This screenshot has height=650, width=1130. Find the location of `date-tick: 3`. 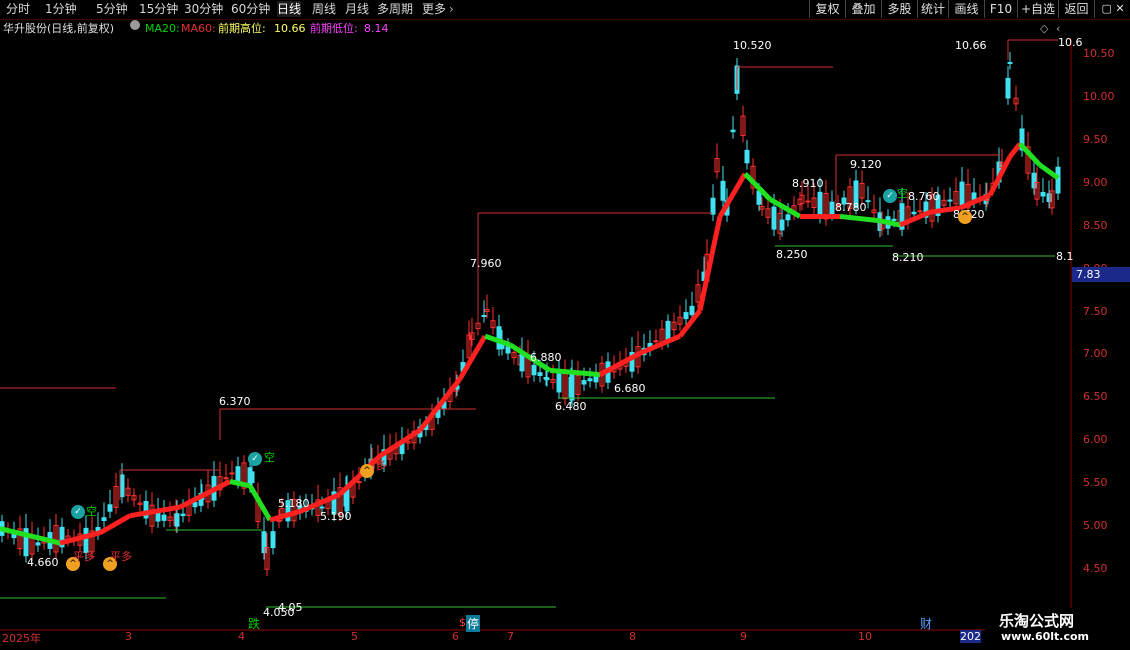

date-tick: 3 is located at coordinates (128, 636).